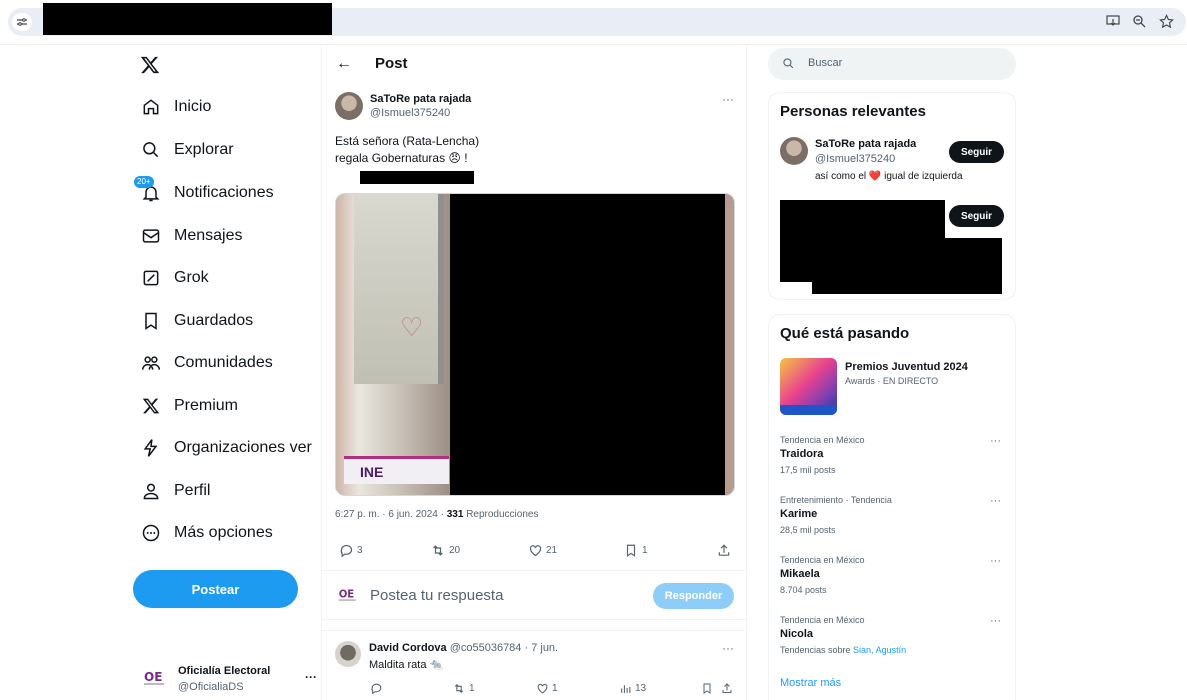 This screenshot has width=1187, height=700. I want to click on browser-toolbar, so click(593, 22).